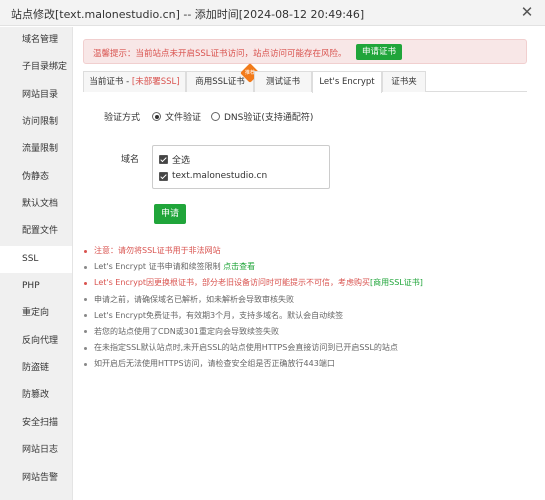 The height and width of the screenshot is (500, 545). I want to click on tab-current-cert-status: [未部署SSL], so click(155, 82).